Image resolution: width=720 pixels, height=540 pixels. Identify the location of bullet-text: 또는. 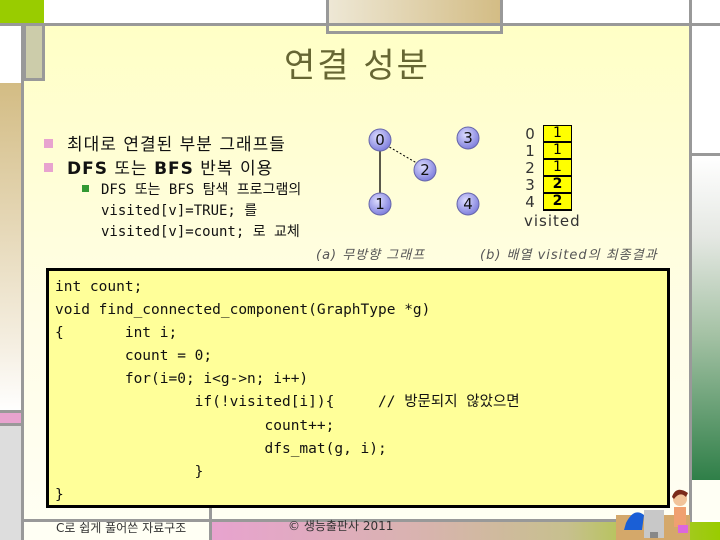
(131, 169).